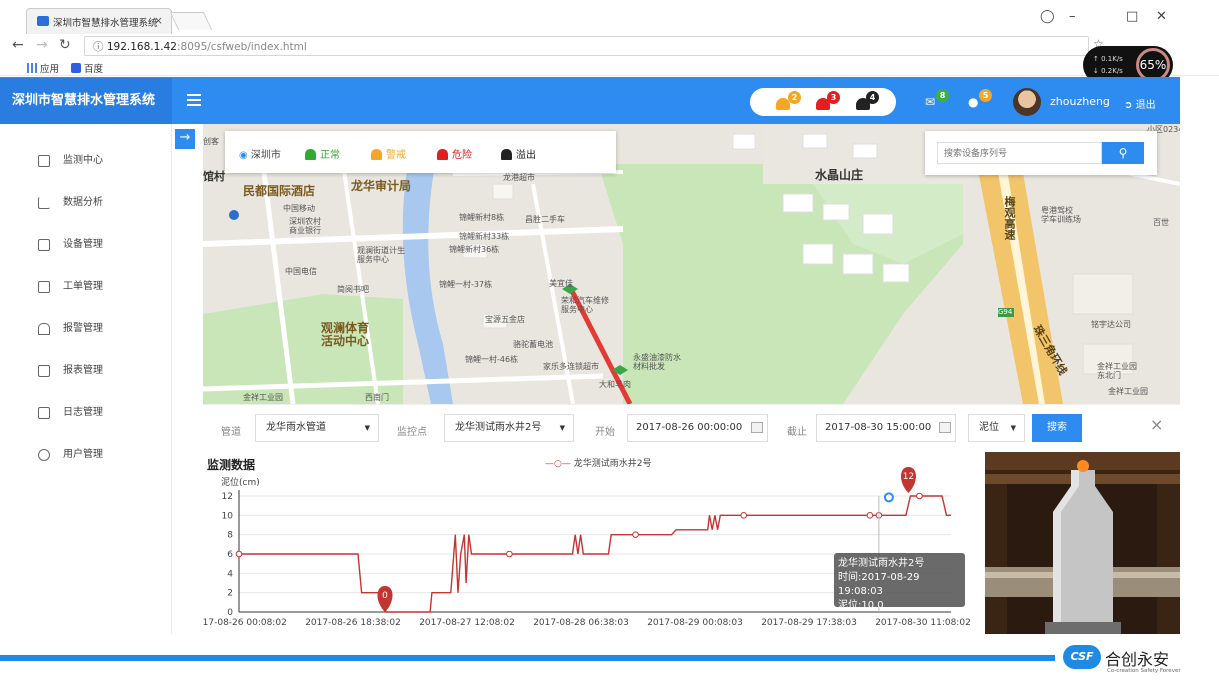 This screenshot has height=685, width=1219. What do you see at coordinates (1072, 16) in the screenshot?
I see `minimize-icon: –` at bounding box center [1072, 16].